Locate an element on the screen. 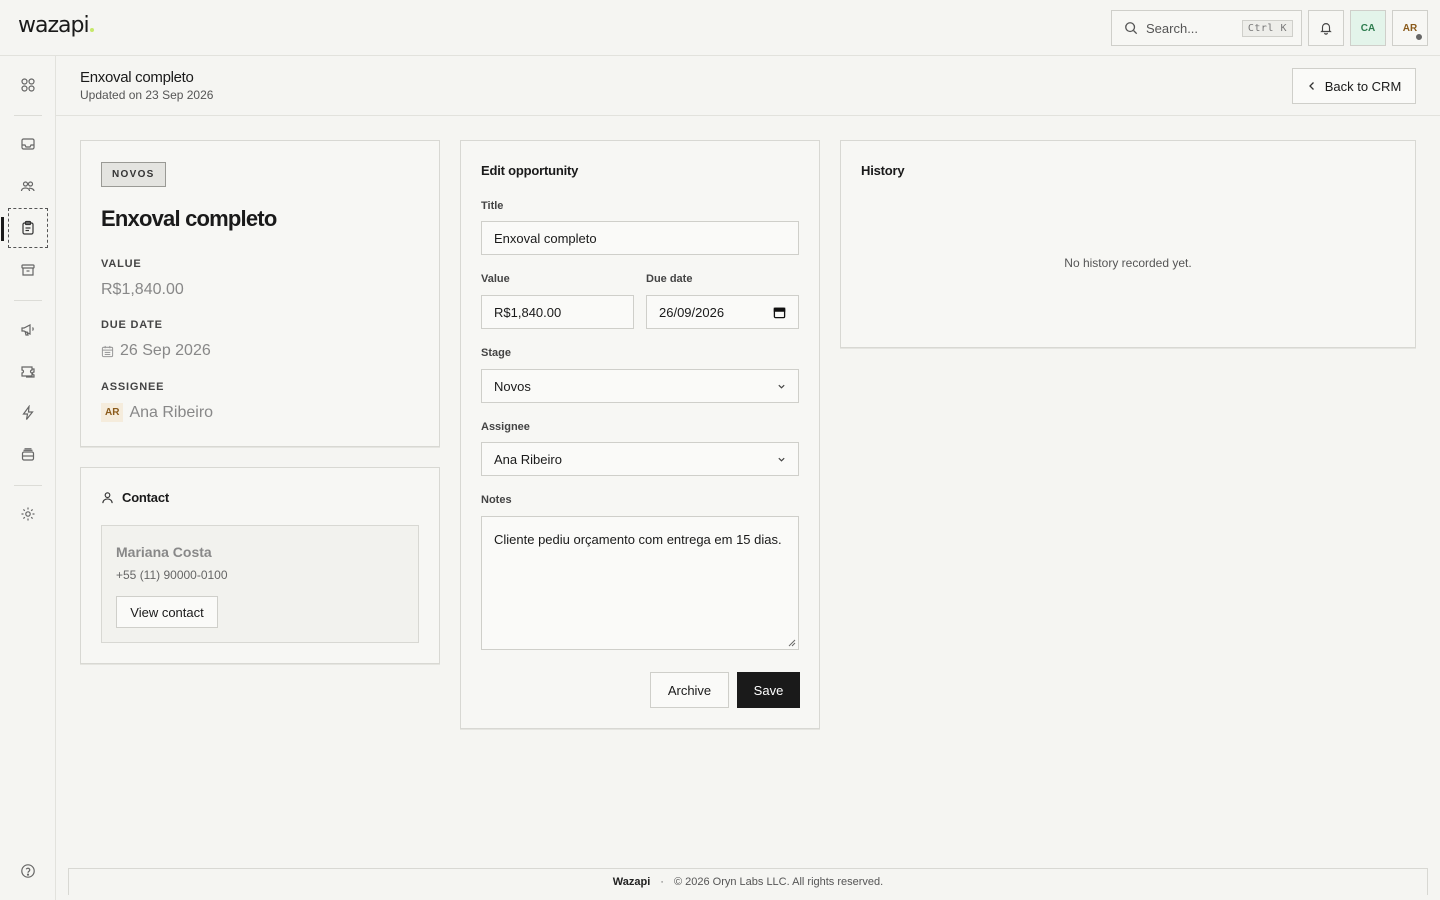 The width and height of the screenshot is (1440, 900). search-shortcut: Ctrl K is located at coordinates (1267, 28).